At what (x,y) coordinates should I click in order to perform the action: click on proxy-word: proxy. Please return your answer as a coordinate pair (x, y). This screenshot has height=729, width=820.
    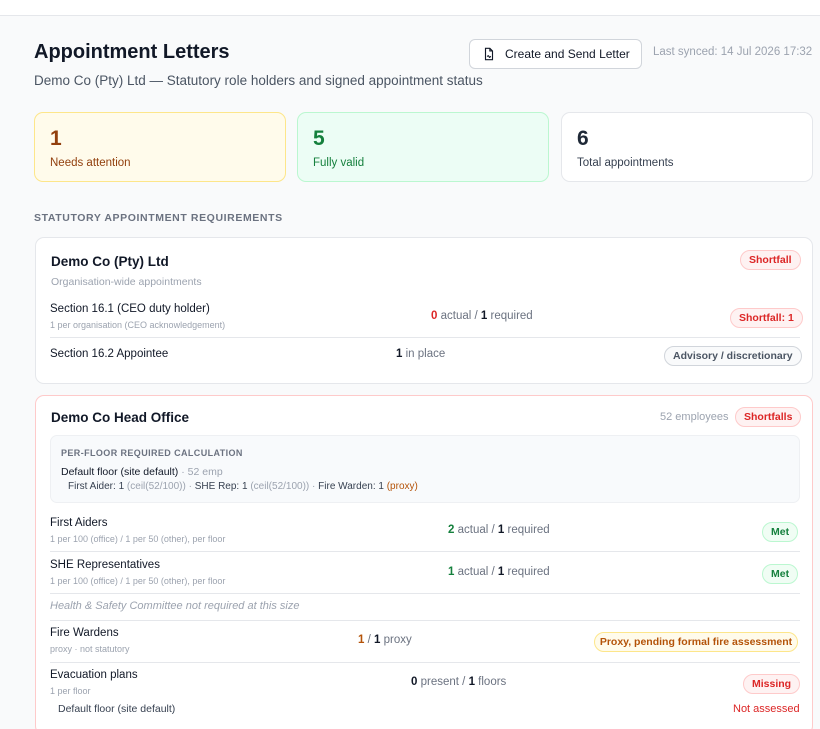
    Looking at the image, I should click on (397, 640).